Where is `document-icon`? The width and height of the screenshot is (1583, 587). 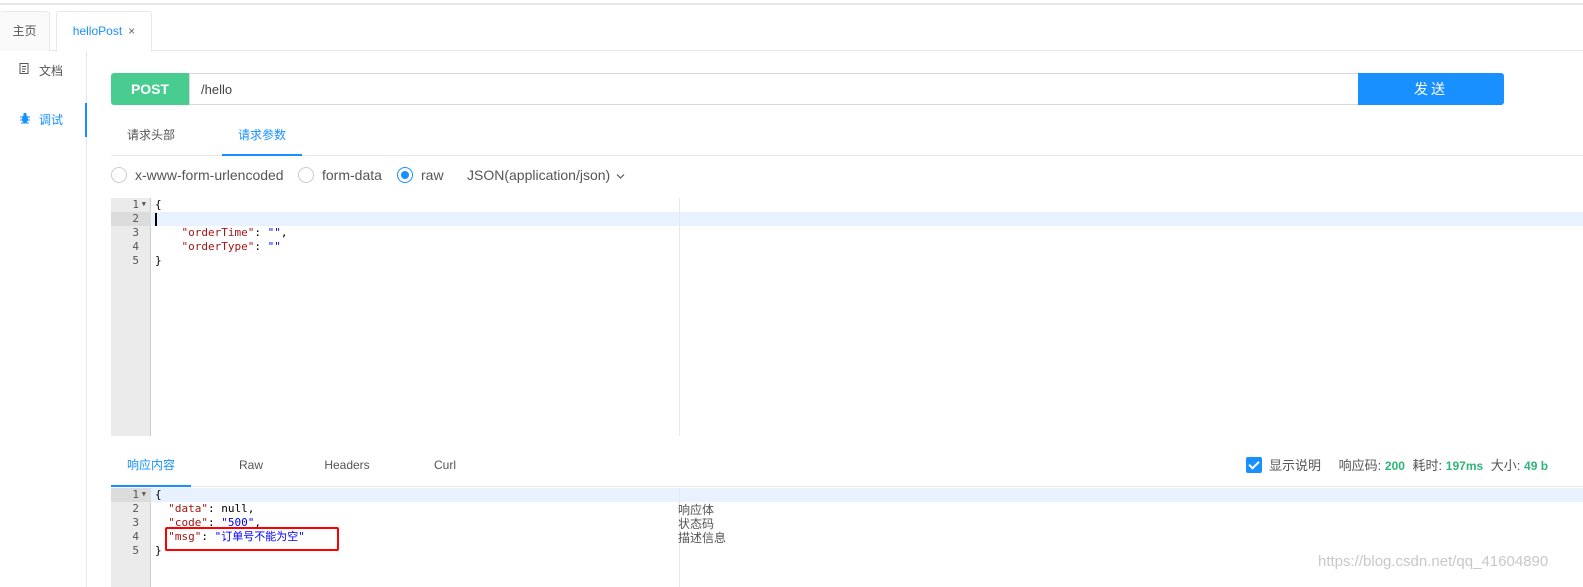
document-icon is located at coordinates (26, 71).